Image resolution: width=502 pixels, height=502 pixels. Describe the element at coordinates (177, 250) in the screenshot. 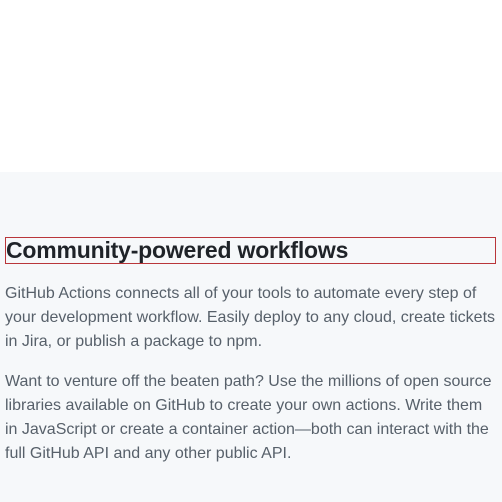

I see `section-title: Community-powered workflows` at that location.